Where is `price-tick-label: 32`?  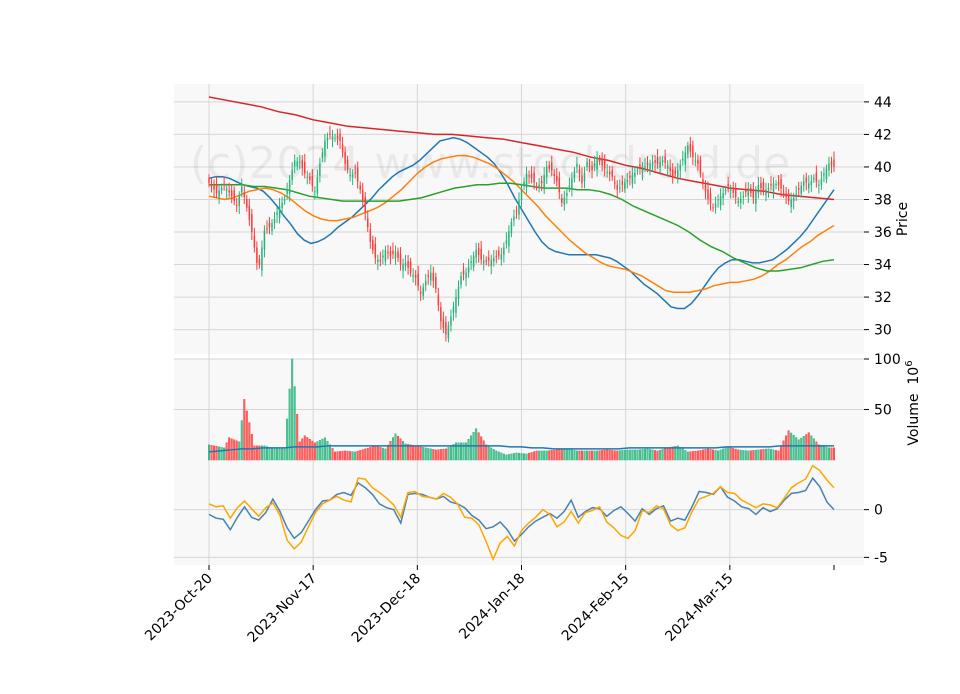
price-tick-label: 32 is located at coordinates (883, 298).